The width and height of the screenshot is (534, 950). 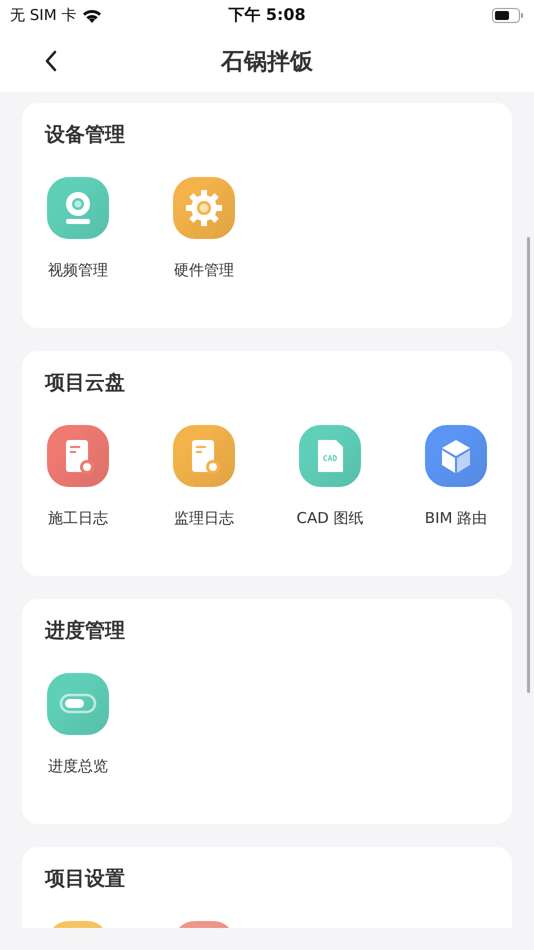 What do you see at coordinates (204, 270) in the screenshot?
I see `feature-label: 硬件管理` at bounding box center [204, 270].